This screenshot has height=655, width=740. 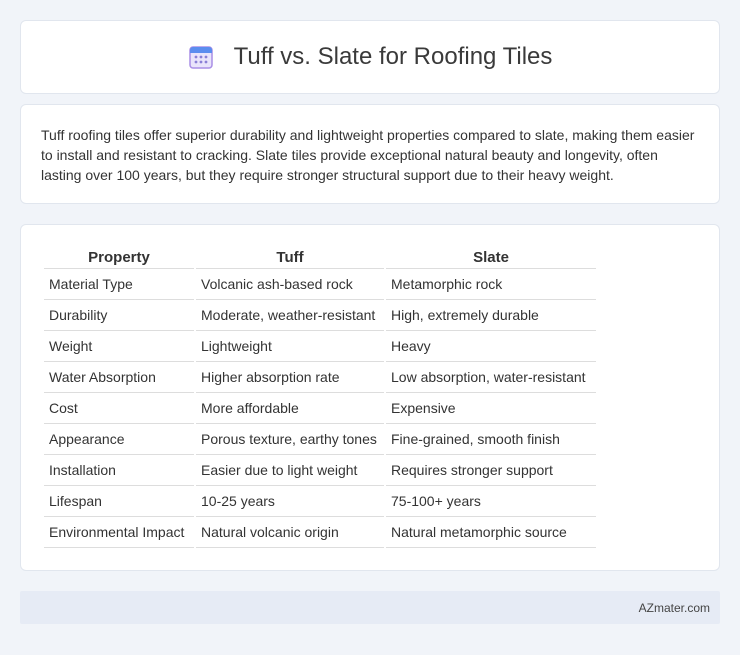 I want to click on cell-property: Water Absorption, so click(x=119, y=377).